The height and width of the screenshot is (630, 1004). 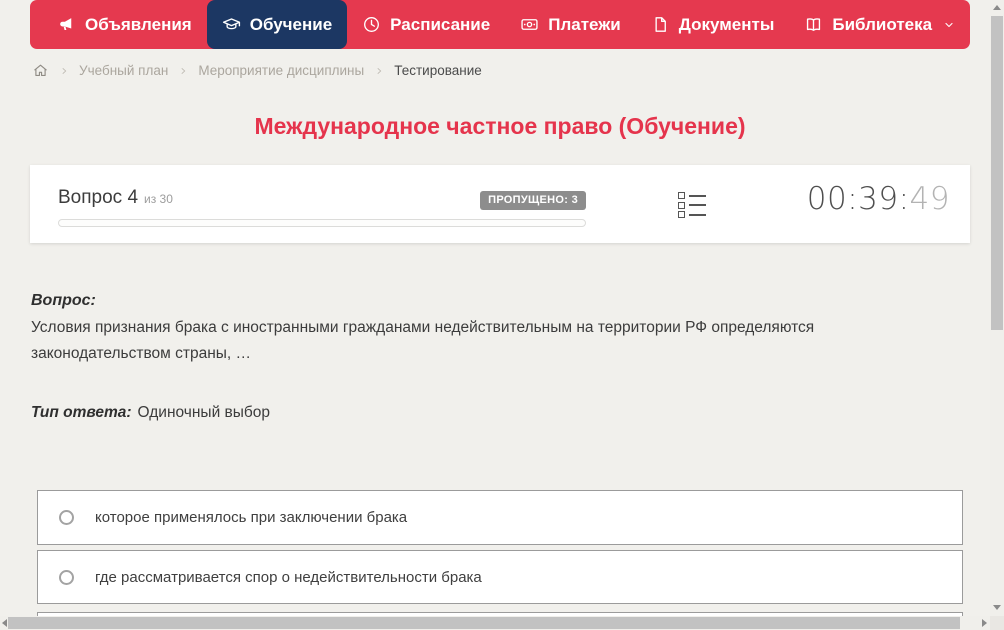 What do you see at coordinates (251, 517) in the screenshot?
I see `answer-option-label: которое применялось при заключении брака` at bounding box center [251, 517].